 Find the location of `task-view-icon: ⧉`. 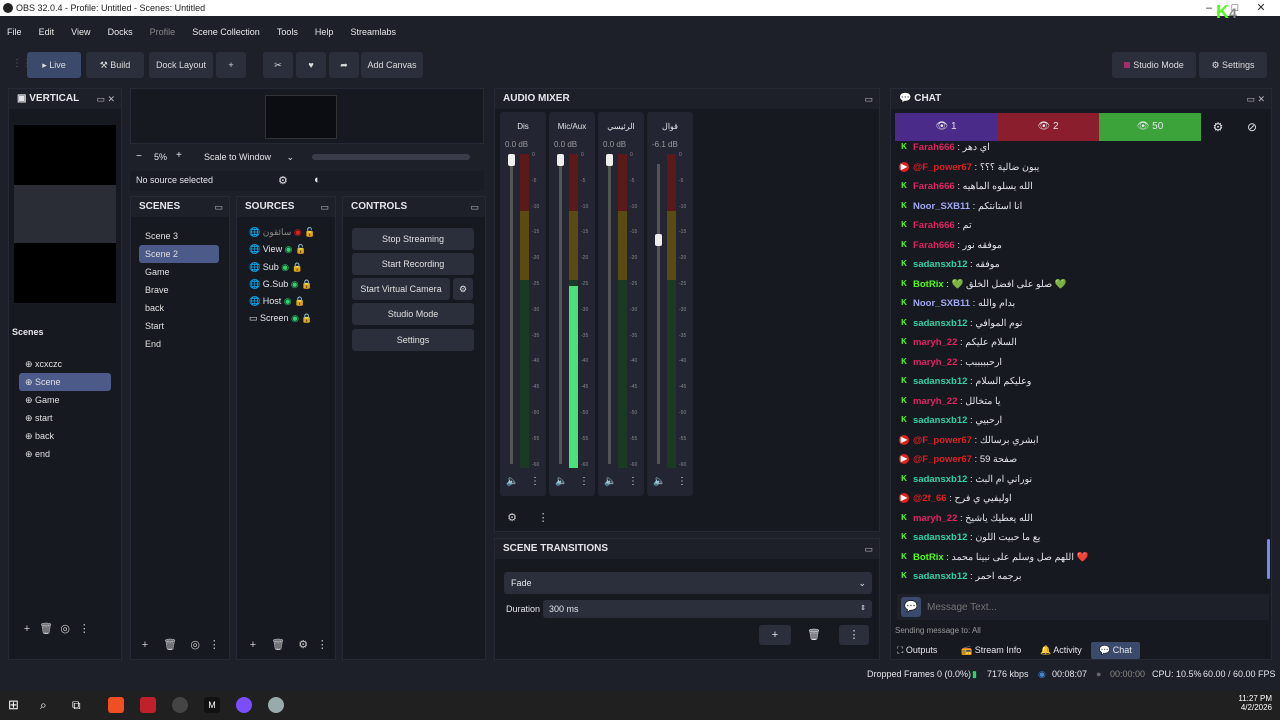

task-view-icon: ⧉ is located at coordinates (80, 705).